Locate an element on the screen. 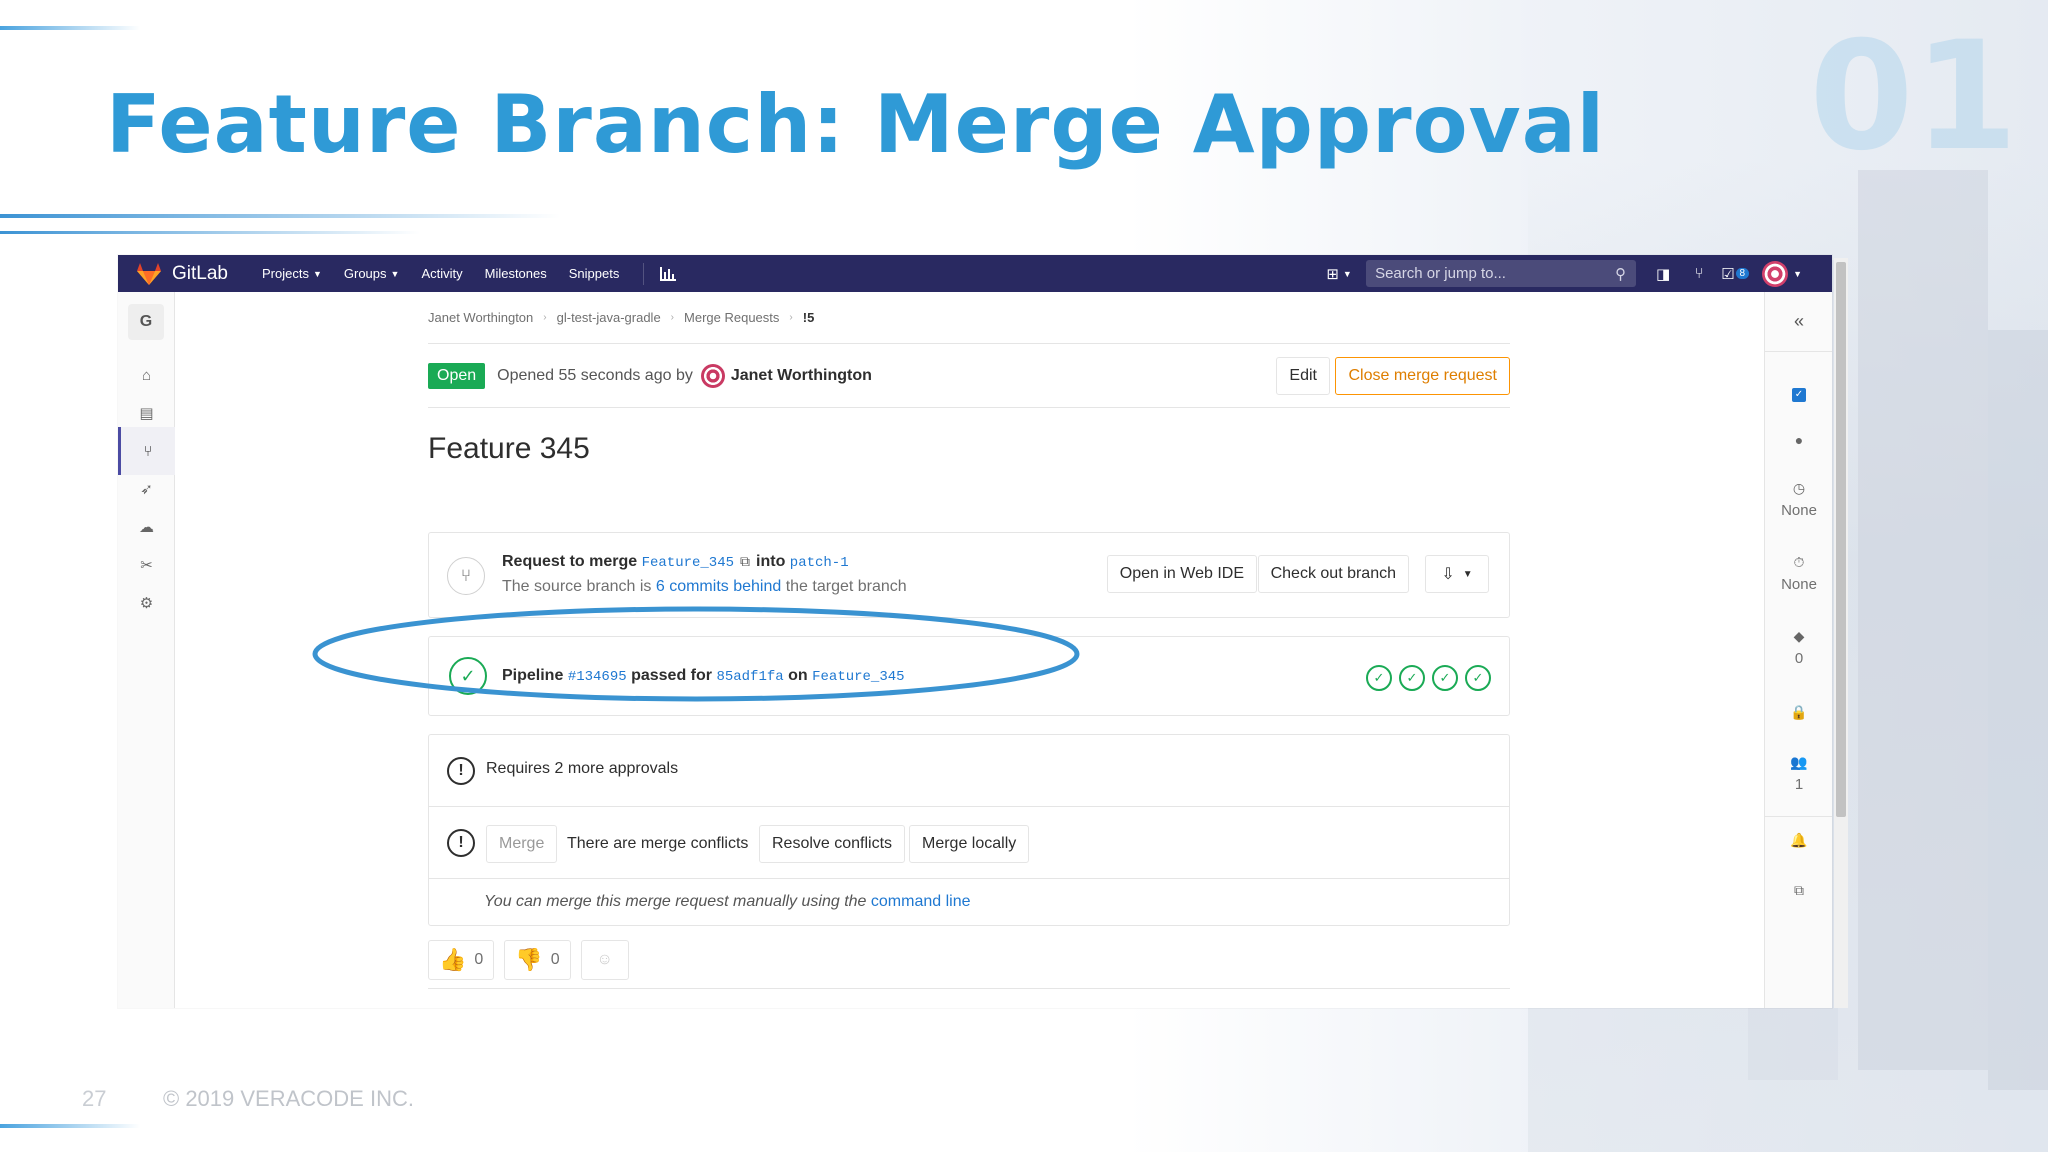 The height and width of the screenshot is (1152, 2048). approvals-row: ! Requires 2 more approvals is located at coordinates (969, 771).